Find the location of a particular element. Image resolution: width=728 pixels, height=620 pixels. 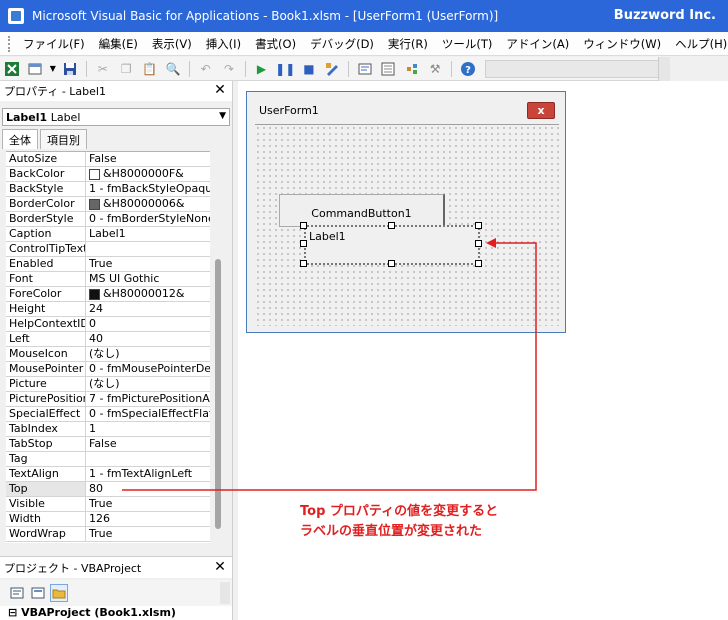

annotation-arrowhead is located at coordinates (491, 243).